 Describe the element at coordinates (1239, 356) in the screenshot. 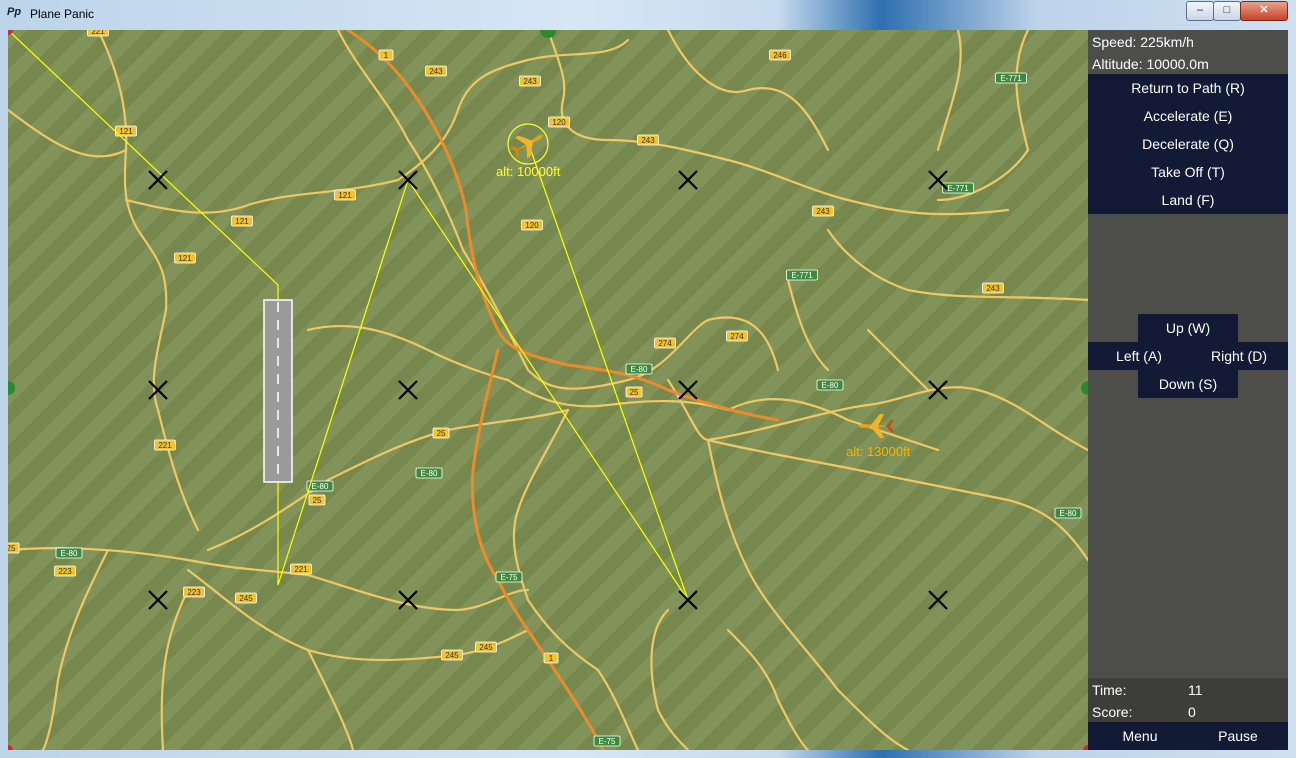

I see `right-button: Right (D)` at that location.